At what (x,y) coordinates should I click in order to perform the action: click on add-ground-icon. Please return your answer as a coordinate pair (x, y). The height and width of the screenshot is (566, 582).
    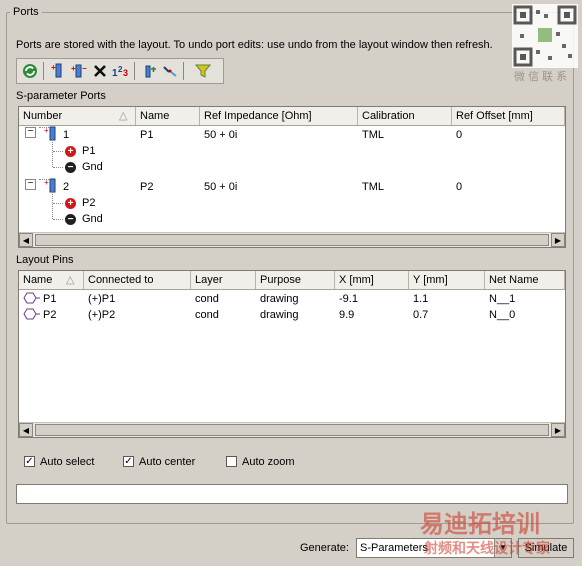
    Looking at the image, I should click on (149, 71).